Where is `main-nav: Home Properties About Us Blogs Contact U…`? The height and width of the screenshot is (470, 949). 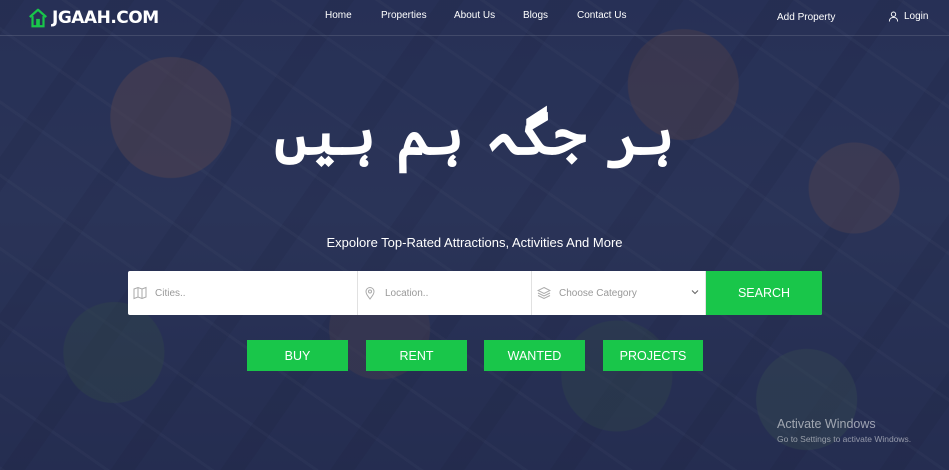 main-nav: Home Properties About Us Blogs Contact U… is located at coordinates (474, 17).